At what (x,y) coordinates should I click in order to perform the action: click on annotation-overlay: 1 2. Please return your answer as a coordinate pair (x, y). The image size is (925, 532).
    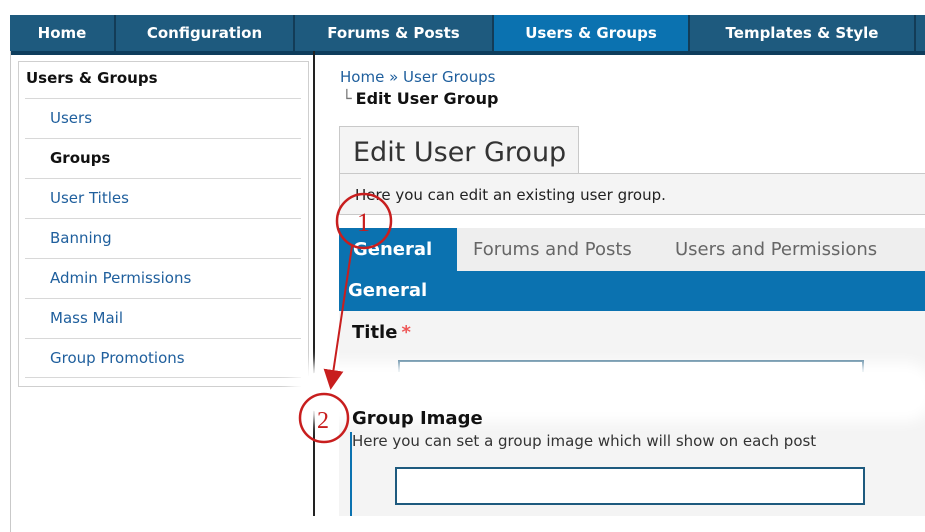
    Looking at the image, I should click on (345, 318).